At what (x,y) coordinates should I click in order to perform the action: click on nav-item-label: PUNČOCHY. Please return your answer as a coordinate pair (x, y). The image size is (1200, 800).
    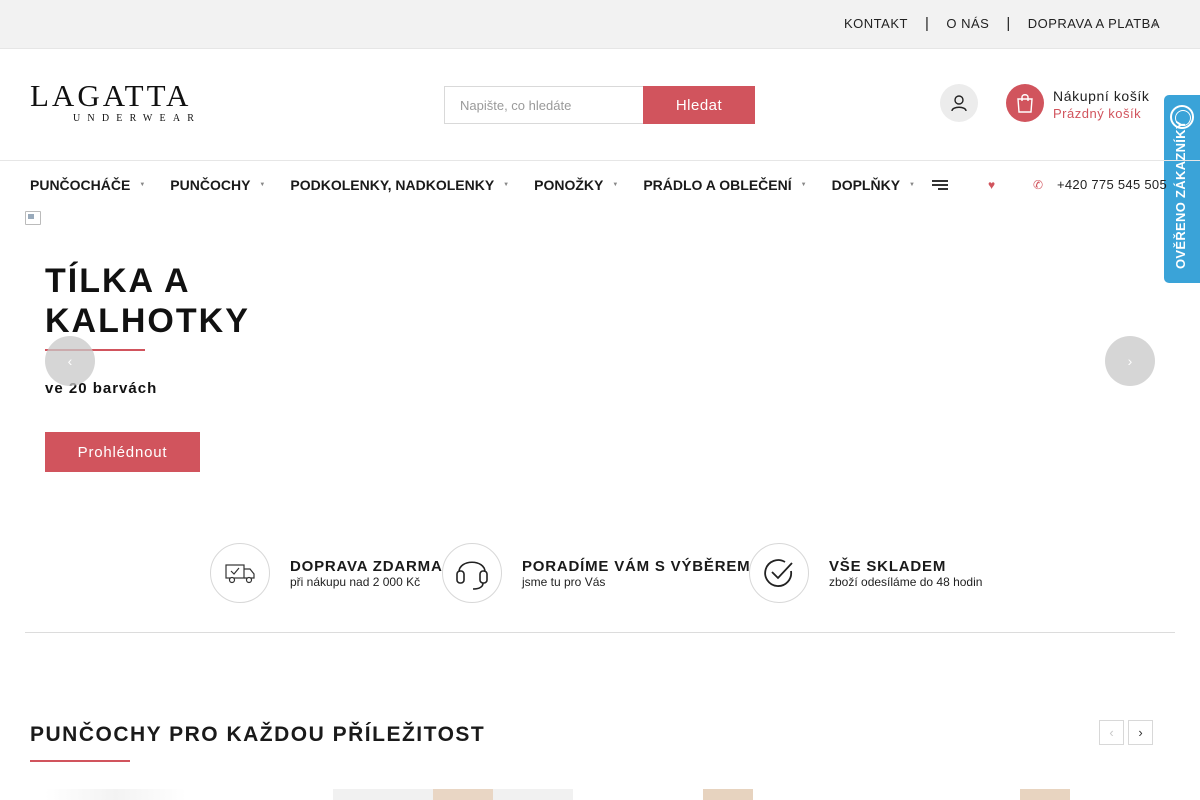
    Looking at the image, I should click on (210, 185).